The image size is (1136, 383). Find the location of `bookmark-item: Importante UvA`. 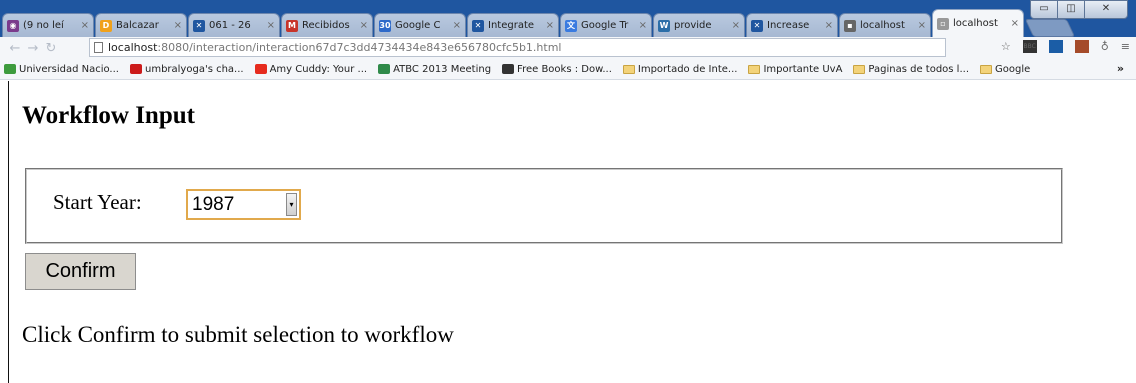

bookmark-item: Importante UvA is located at coordinates (795, 69).